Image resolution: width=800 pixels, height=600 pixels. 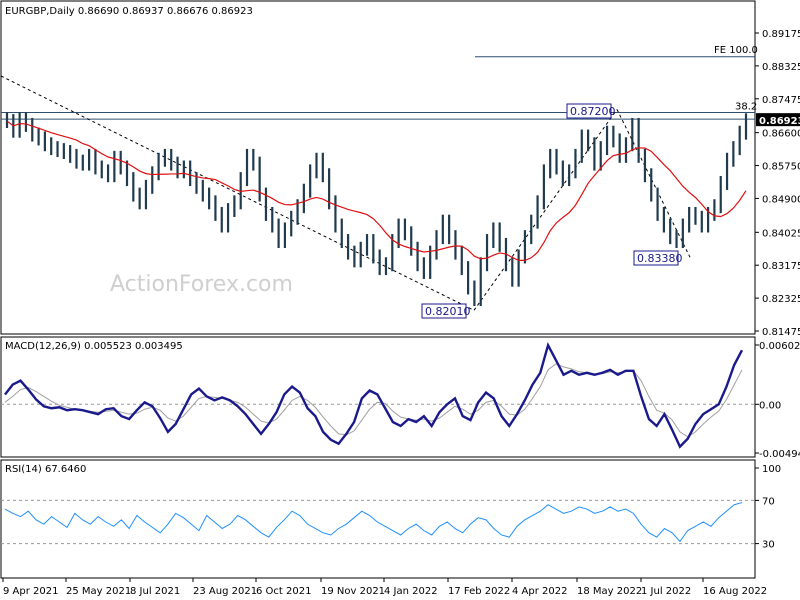 I want to click on x-tick-label: 16 Aug 2022, so click(x=735, y=591).